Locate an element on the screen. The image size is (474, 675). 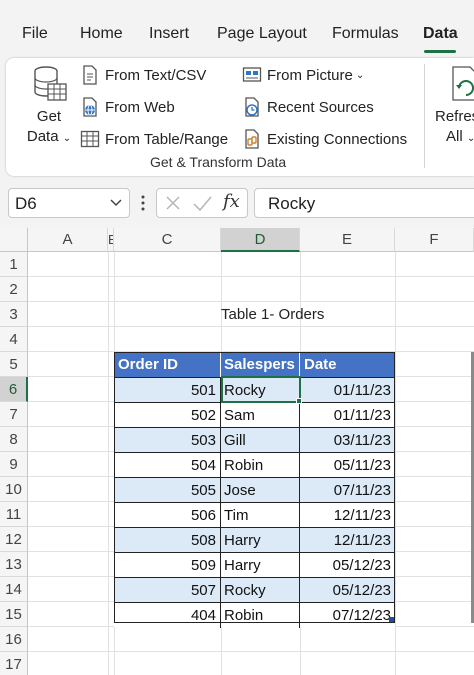
row-header-7: 7 is located at coordinates (14, 414).